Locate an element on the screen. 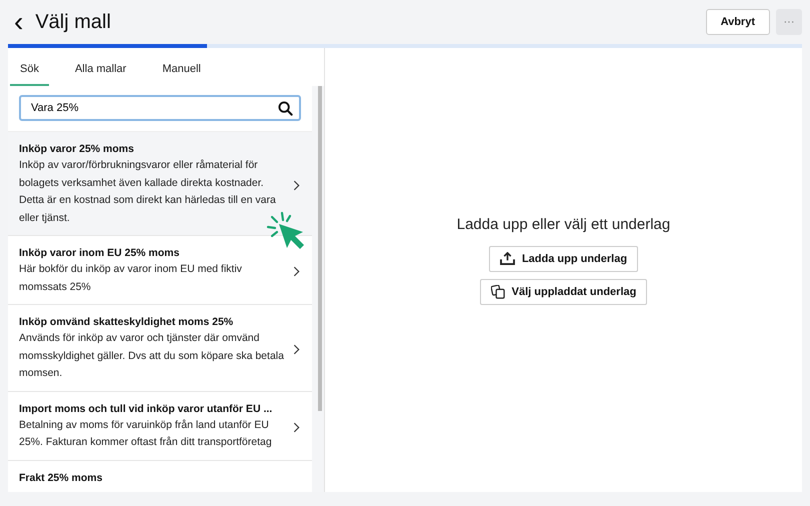 The height and width of the screenshot is (506, 810). template-item: Frakt 25% moms is located at coordinates (160, 476).